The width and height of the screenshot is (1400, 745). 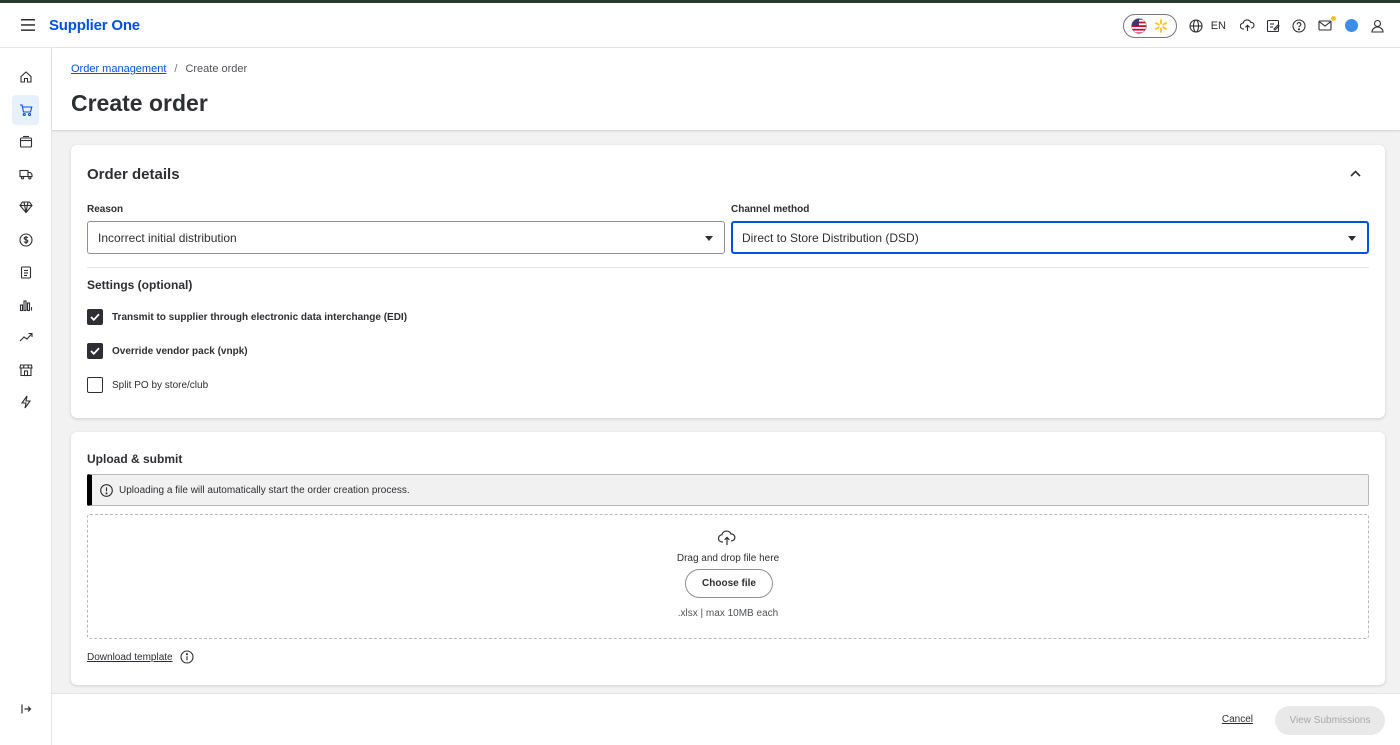 What do you see at coordinates (1333, 18) in the screenshot?
I see `notification-badge` at bounding box center [1333, 18].